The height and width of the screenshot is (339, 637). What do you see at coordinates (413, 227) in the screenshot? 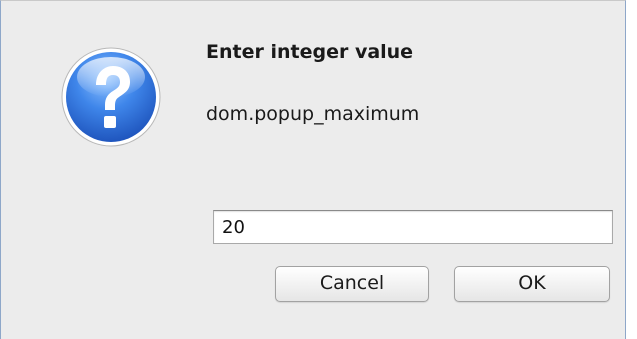
I see `integer-value-input` at bounding box center [413, 227].